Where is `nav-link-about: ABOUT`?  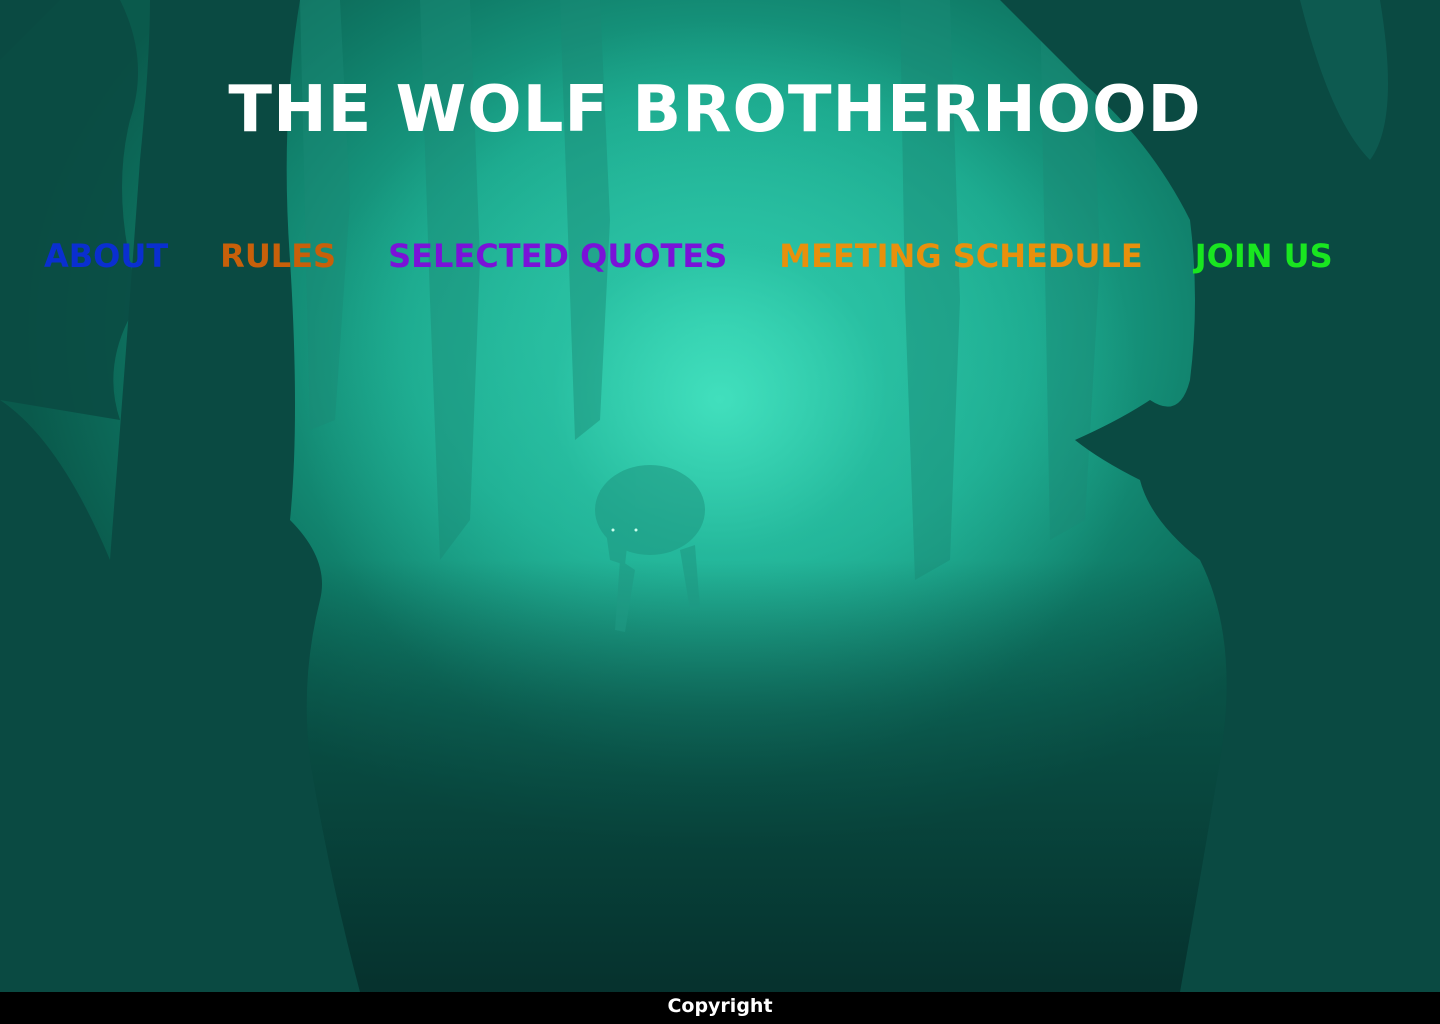
nav-link-about: ABOUT is located at coordinates (106, 256).